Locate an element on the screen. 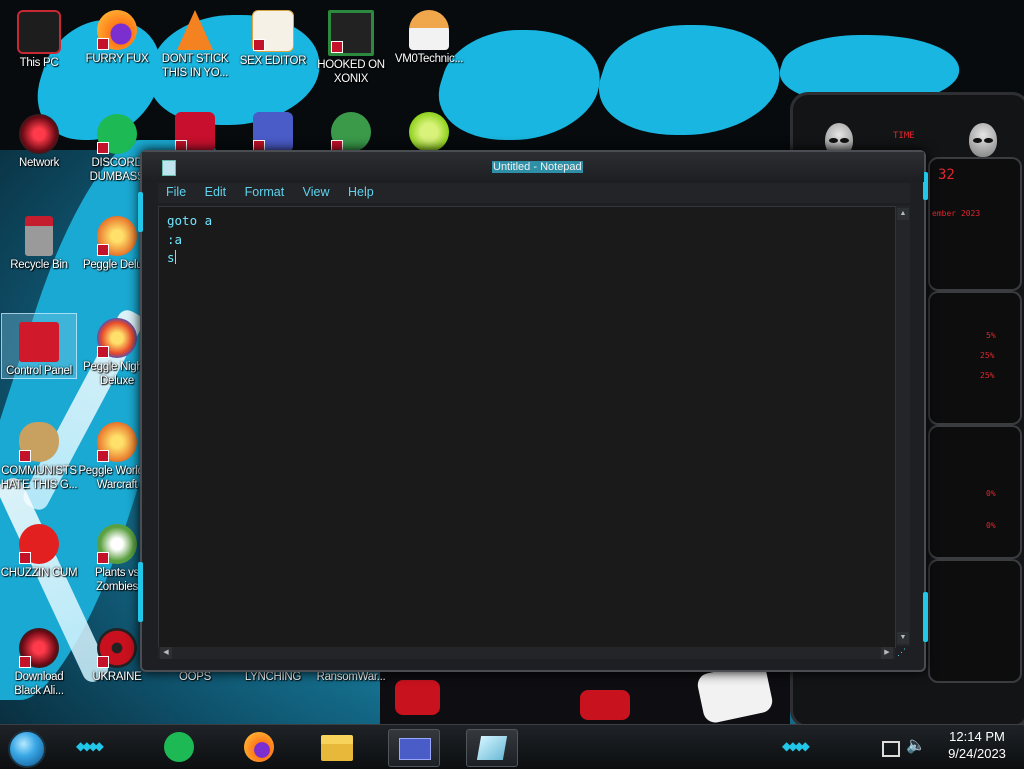  peggle-icon is located at coordinates (117, 236).